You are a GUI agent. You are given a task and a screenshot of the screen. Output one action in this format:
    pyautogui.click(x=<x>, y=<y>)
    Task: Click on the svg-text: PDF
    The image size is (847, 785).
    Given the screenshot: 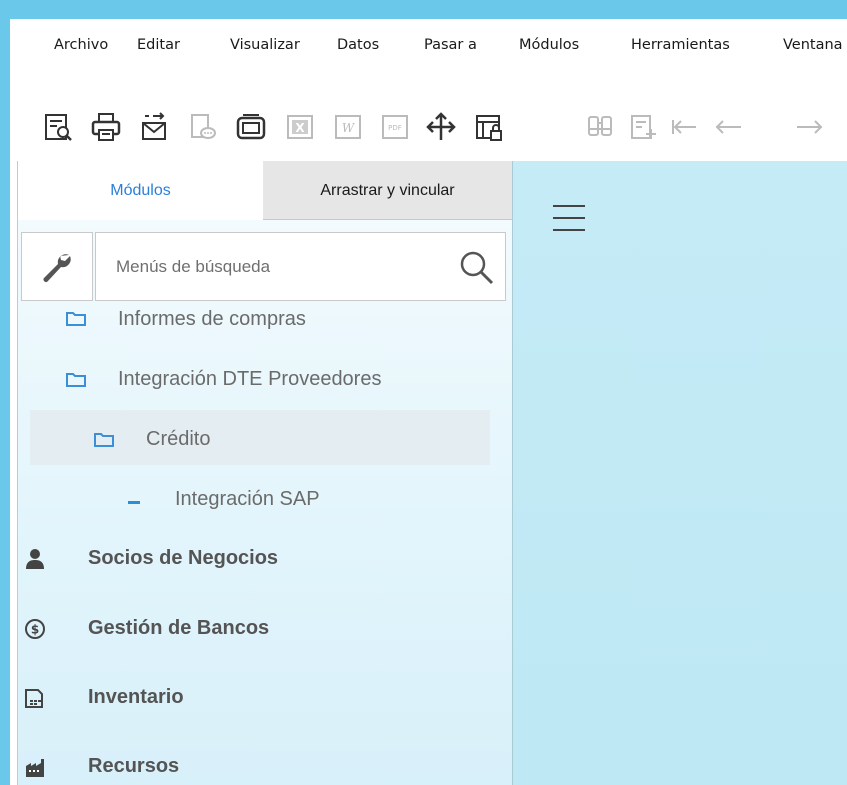 What is the action you would take?
    pyautogui.click(x=395, y=128)
    